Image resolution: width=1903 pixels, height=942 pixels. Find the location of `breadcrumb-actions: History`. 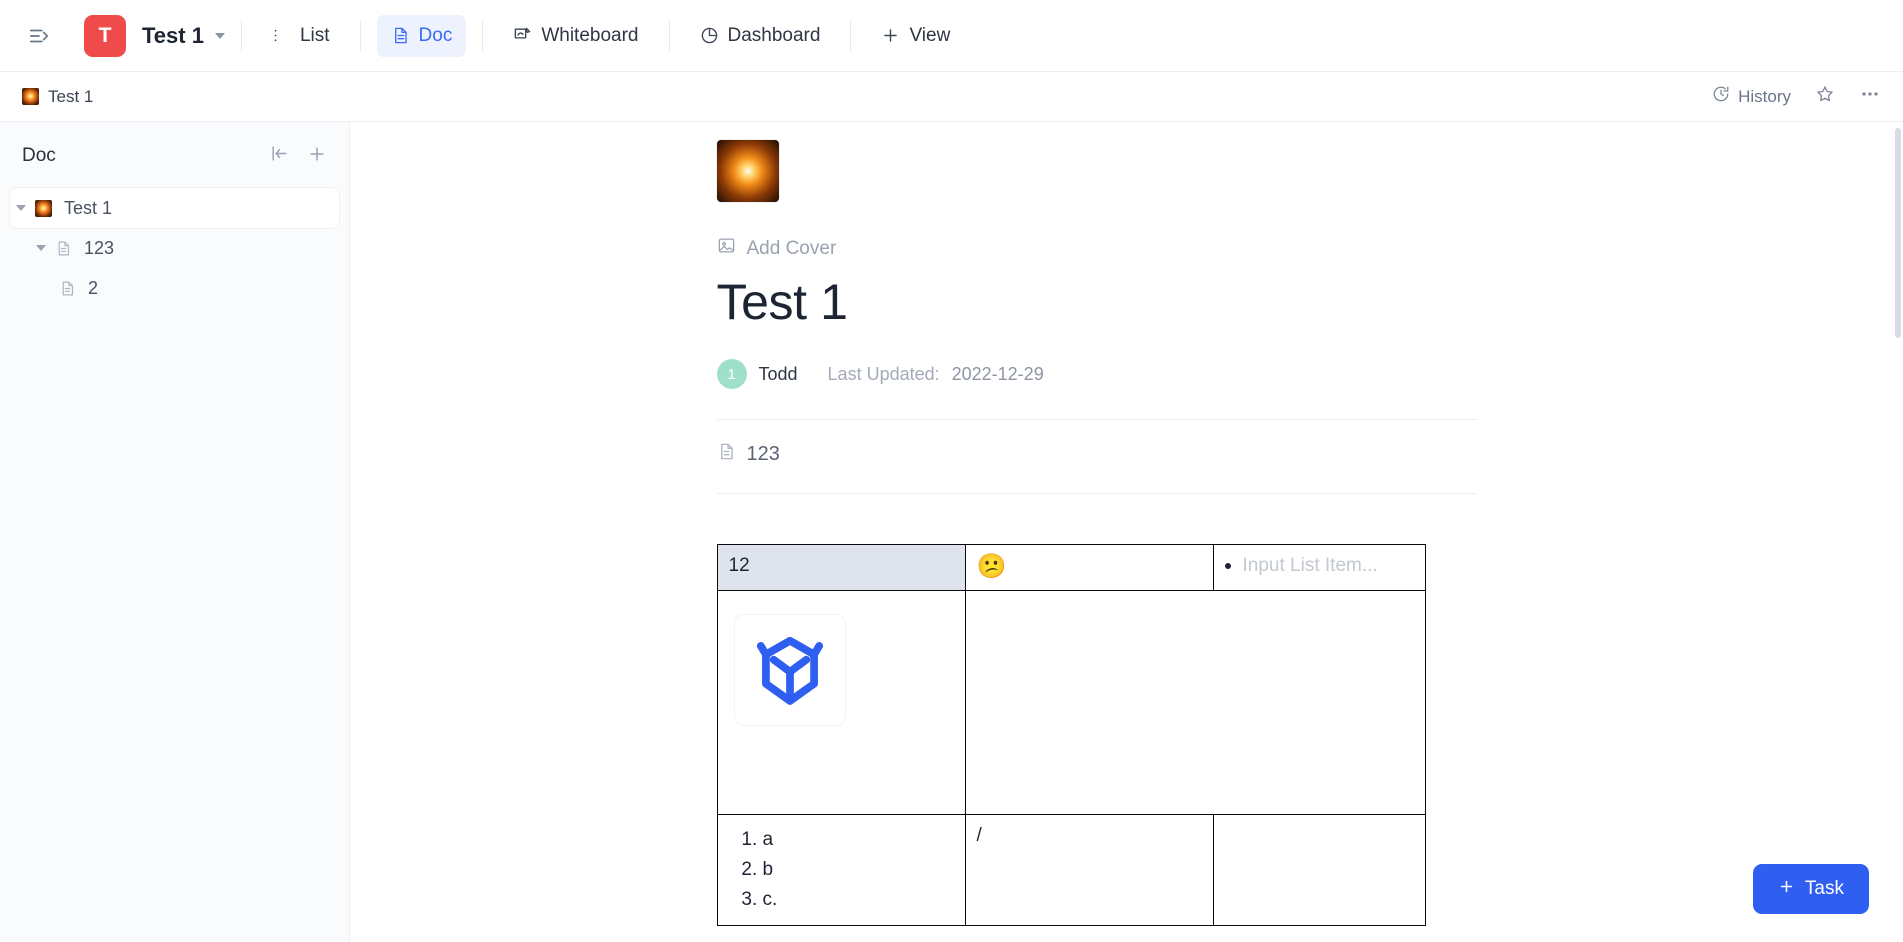

breadcrumb-actions: History is located at coordinates (1796, 96).